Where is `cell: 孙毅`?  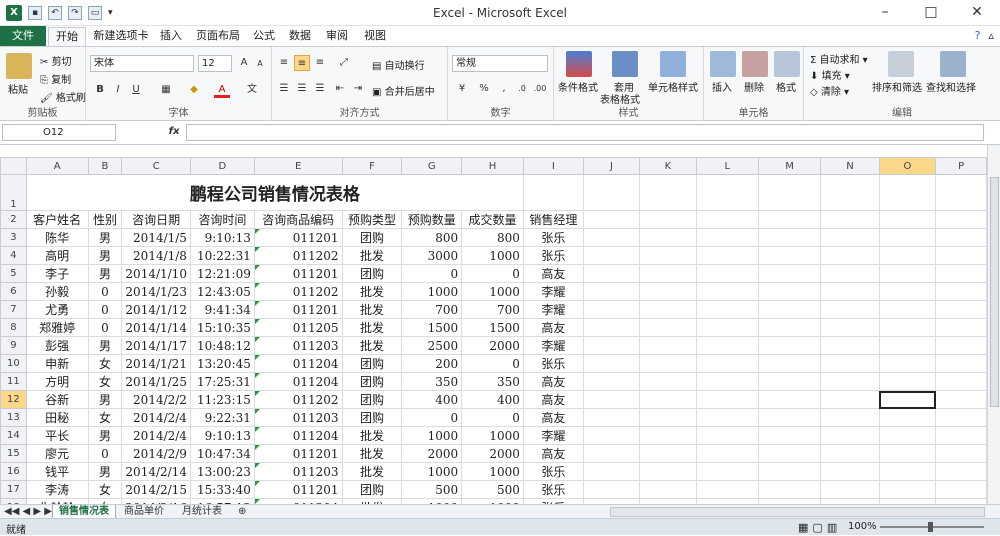
cell: 孙毅 is located at coordinates (57, 291).